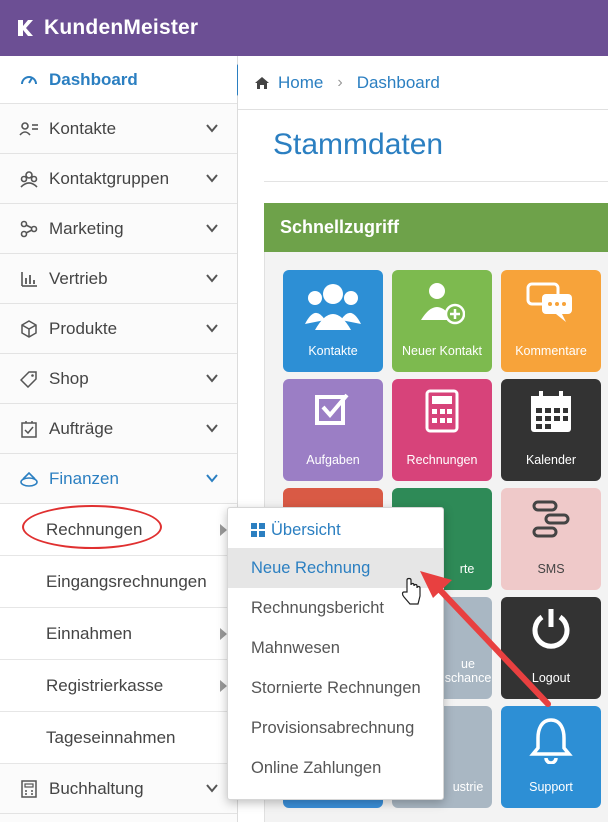 The image size is (608, 822). Describe the element at coordinates (551, 678) in the screenshot. I see `tile-label: Logout` at that location.